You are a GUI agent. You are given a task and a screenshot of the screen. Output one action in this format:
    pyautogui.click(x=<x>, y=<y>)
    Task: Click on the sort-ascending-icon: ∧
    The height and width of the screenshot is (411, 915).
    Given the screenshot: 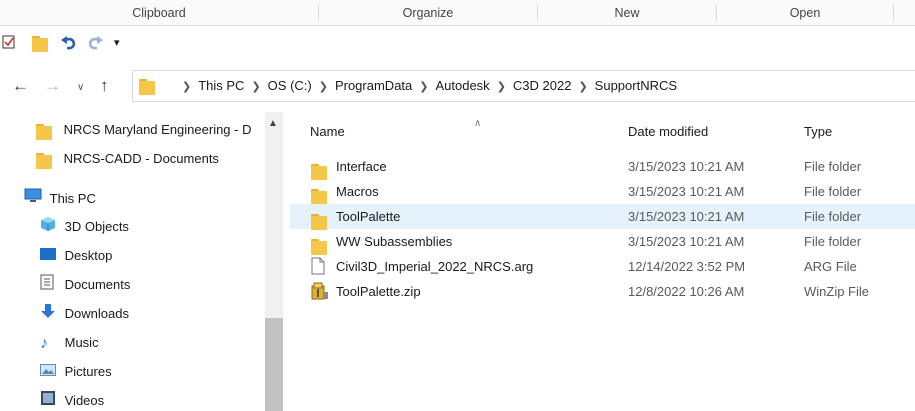 What is the action you would take?
    pyautogui.click(x=478, y=123)
    